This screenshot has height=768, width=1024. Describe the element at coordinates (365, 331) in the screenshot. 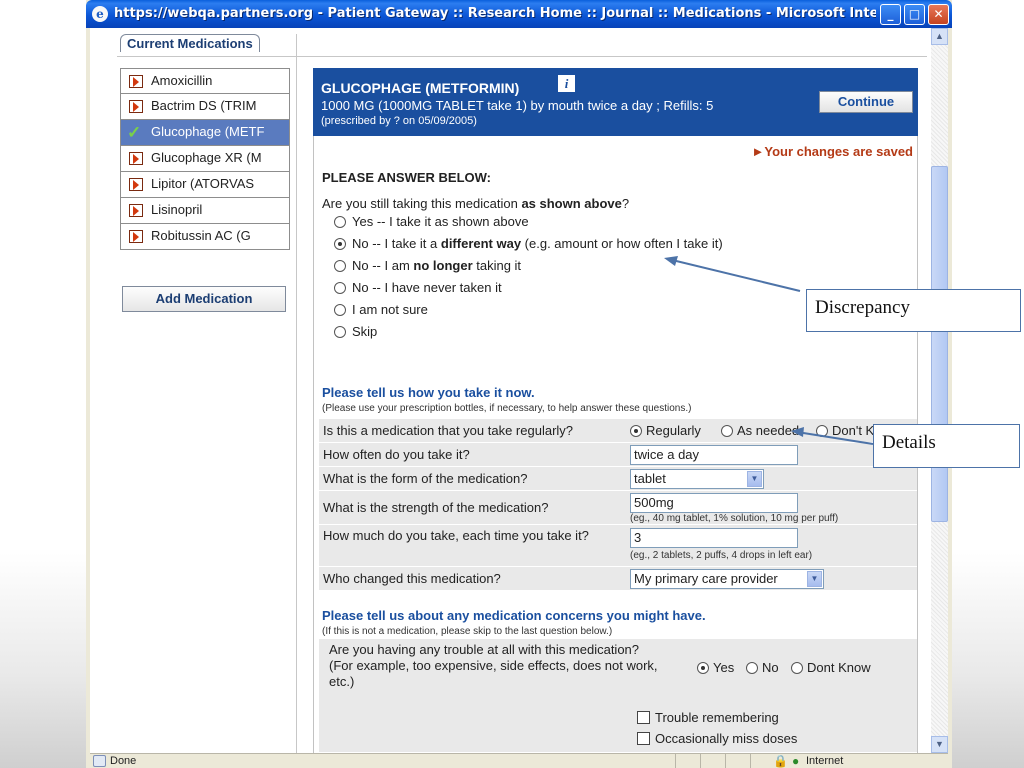

I see `option-text: Skip` at that location.